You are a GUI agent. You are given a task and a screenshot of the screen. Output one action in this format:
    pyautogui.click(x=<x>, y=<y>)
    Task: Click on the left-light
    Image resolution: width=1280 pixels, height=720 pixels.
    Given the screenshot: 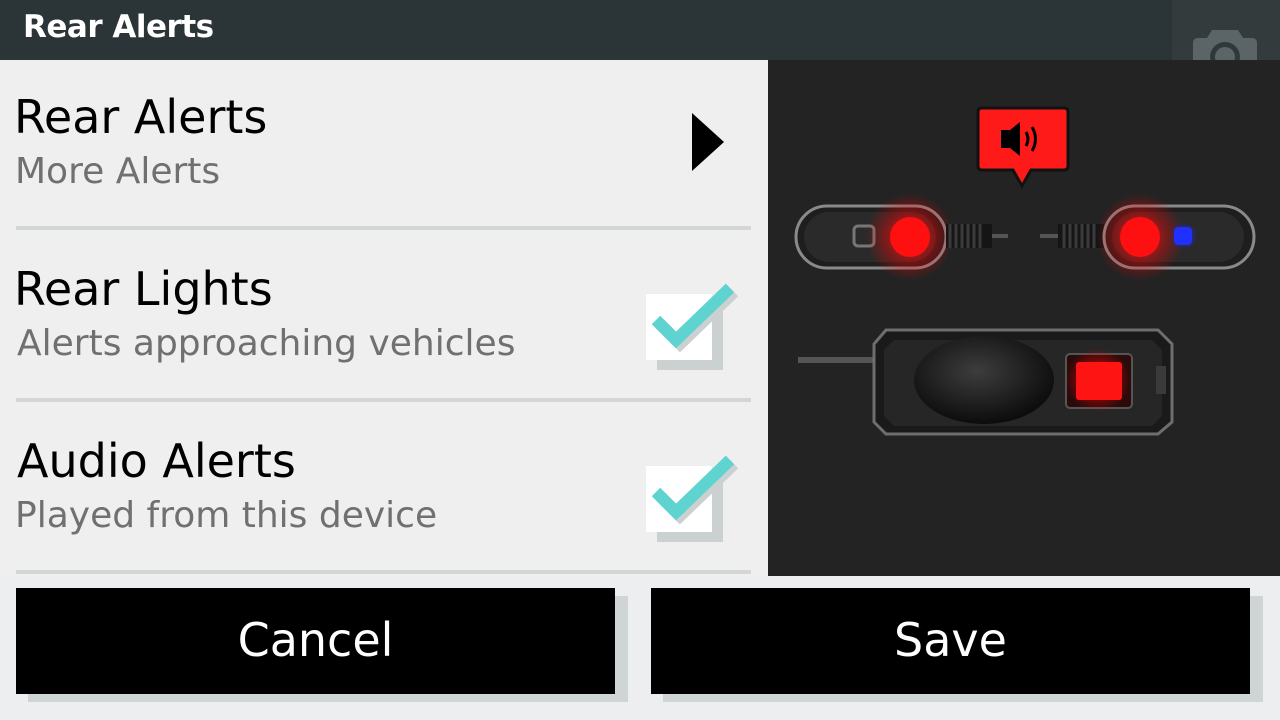 What is the action you would take?
    pyautogui.click(x=901, y=237)
    